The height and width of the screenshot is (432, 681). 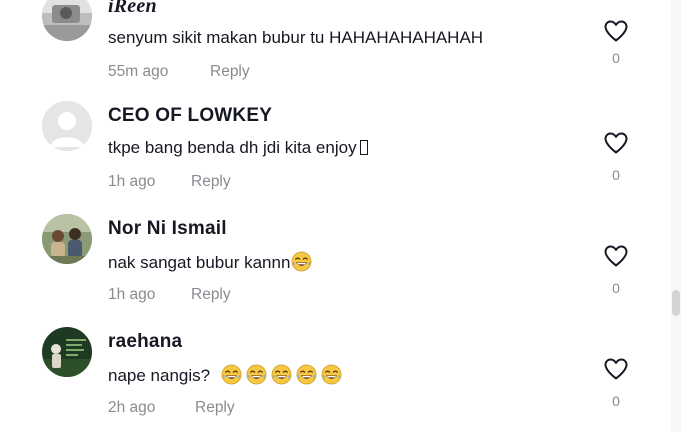 I want to click on scrollbar-thumb, so click(x=676, y=303).